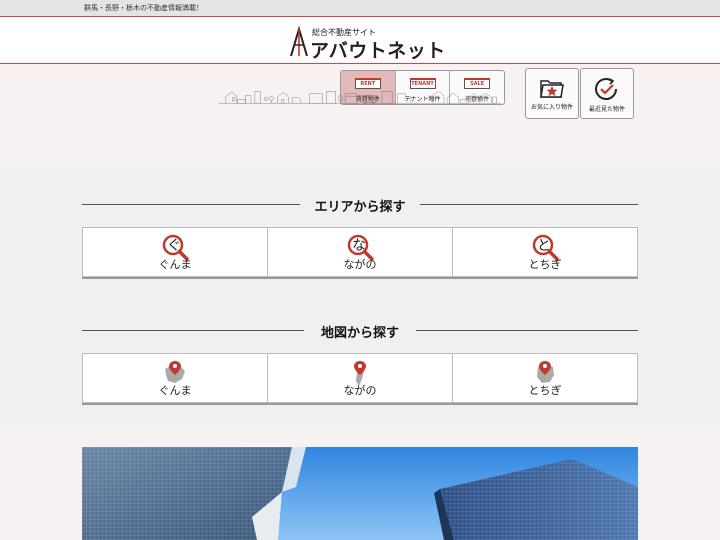  I want to click on map-button-nagano: ながの, so click(359, 378).